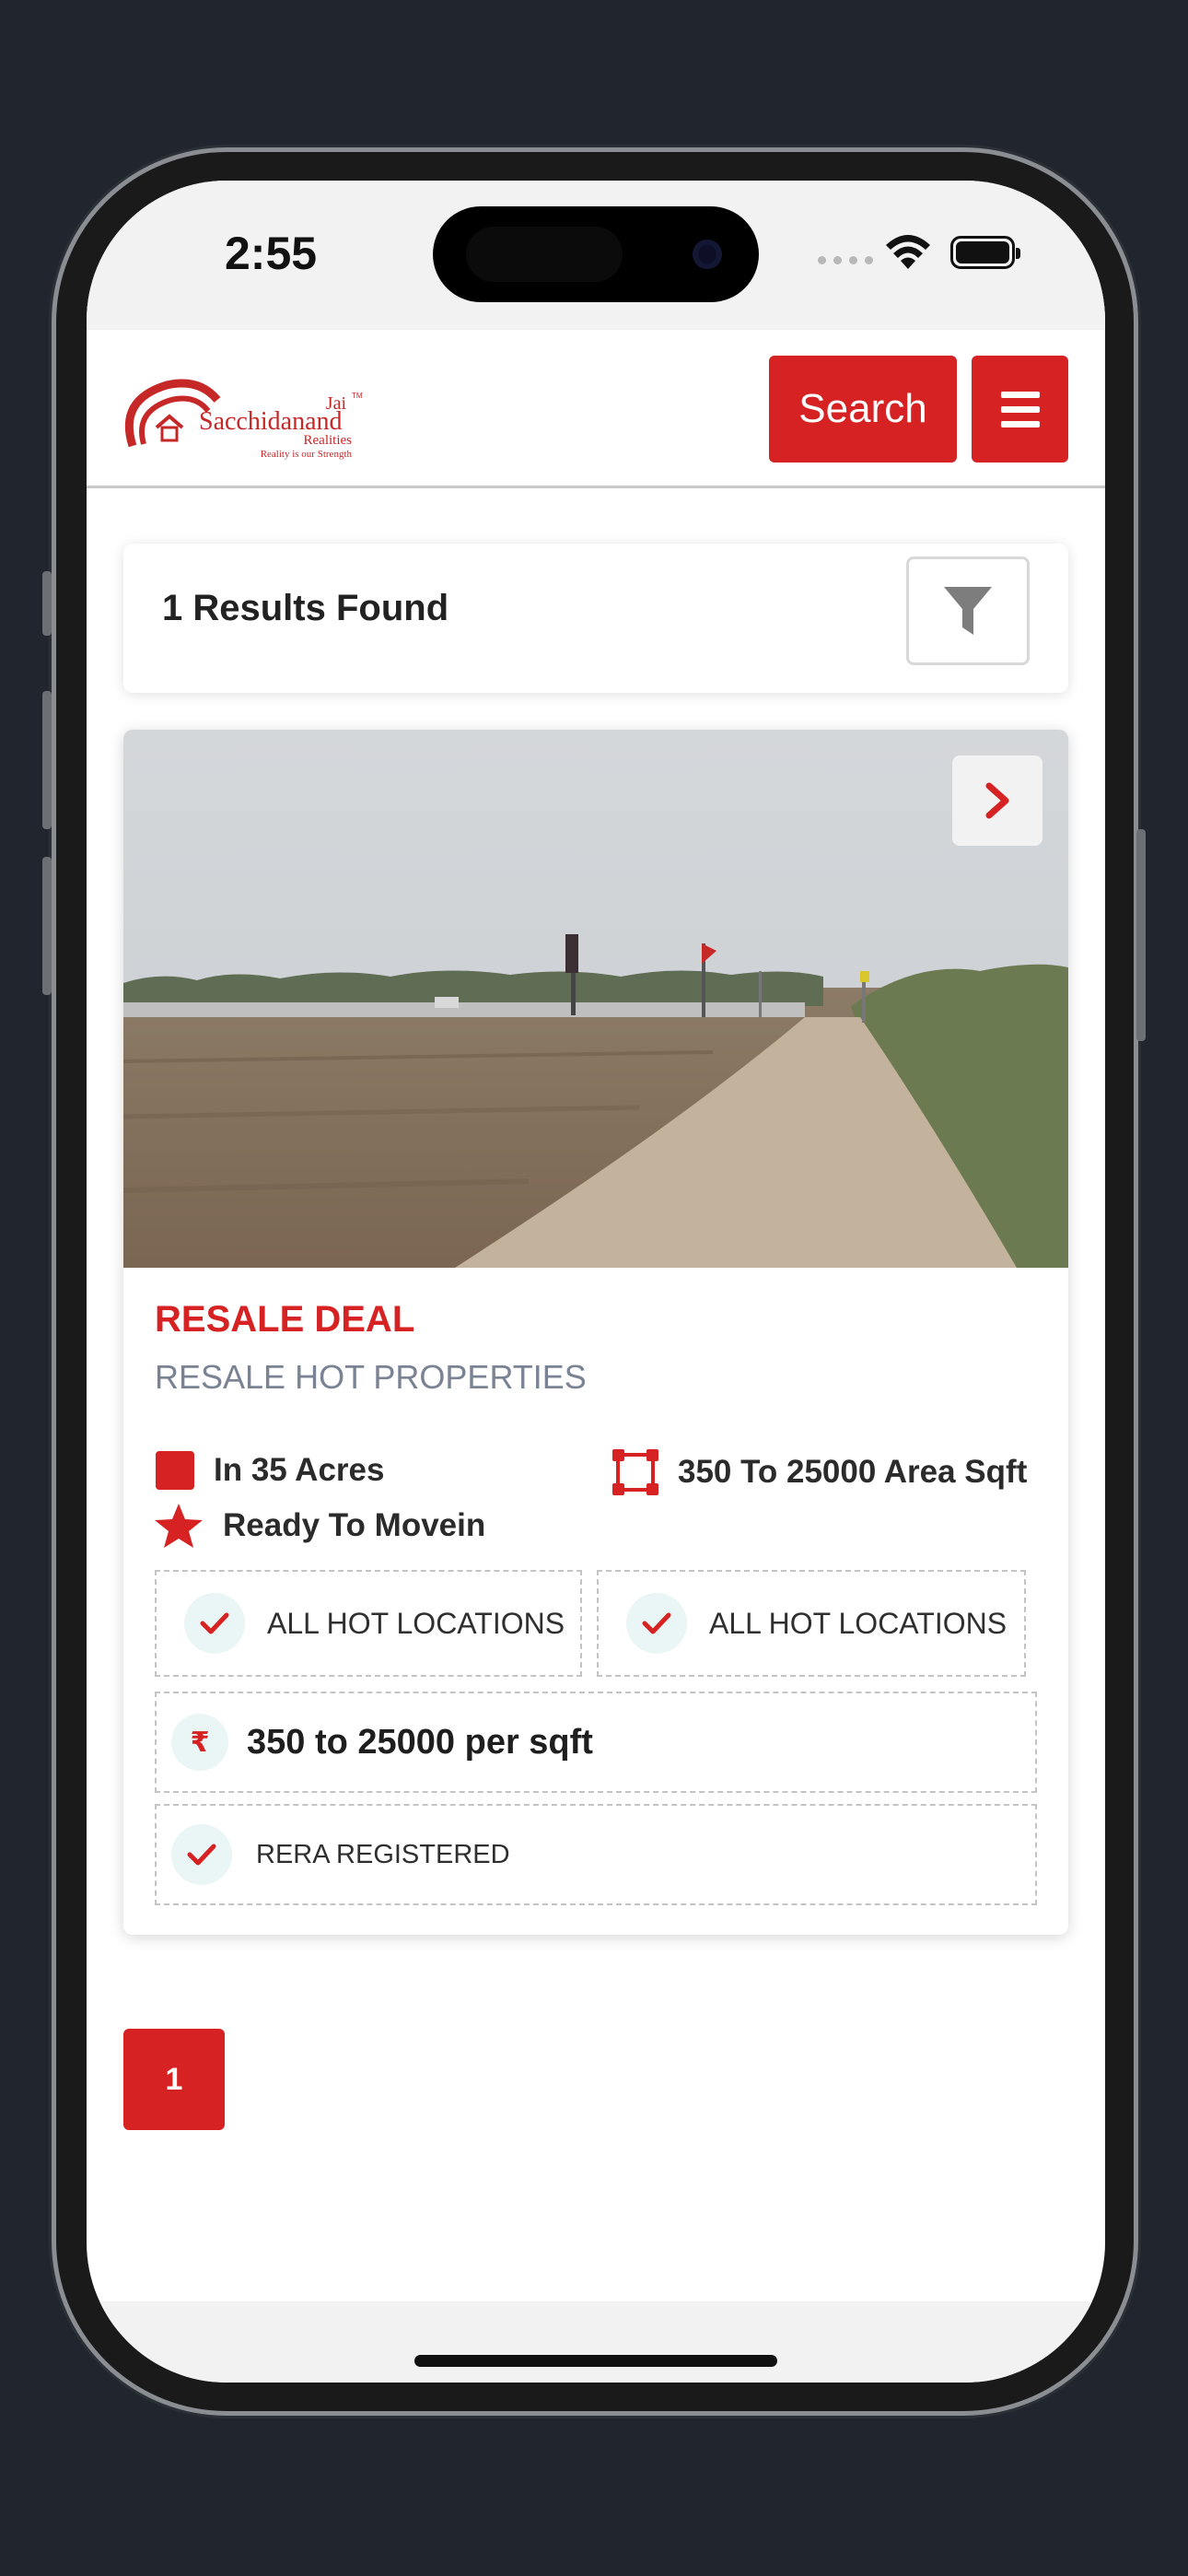 This screenshot has width=1188, height=2576. Describe the element at coordinates (595, 2361) in the screenshot. I see `home-indicator` at that location.